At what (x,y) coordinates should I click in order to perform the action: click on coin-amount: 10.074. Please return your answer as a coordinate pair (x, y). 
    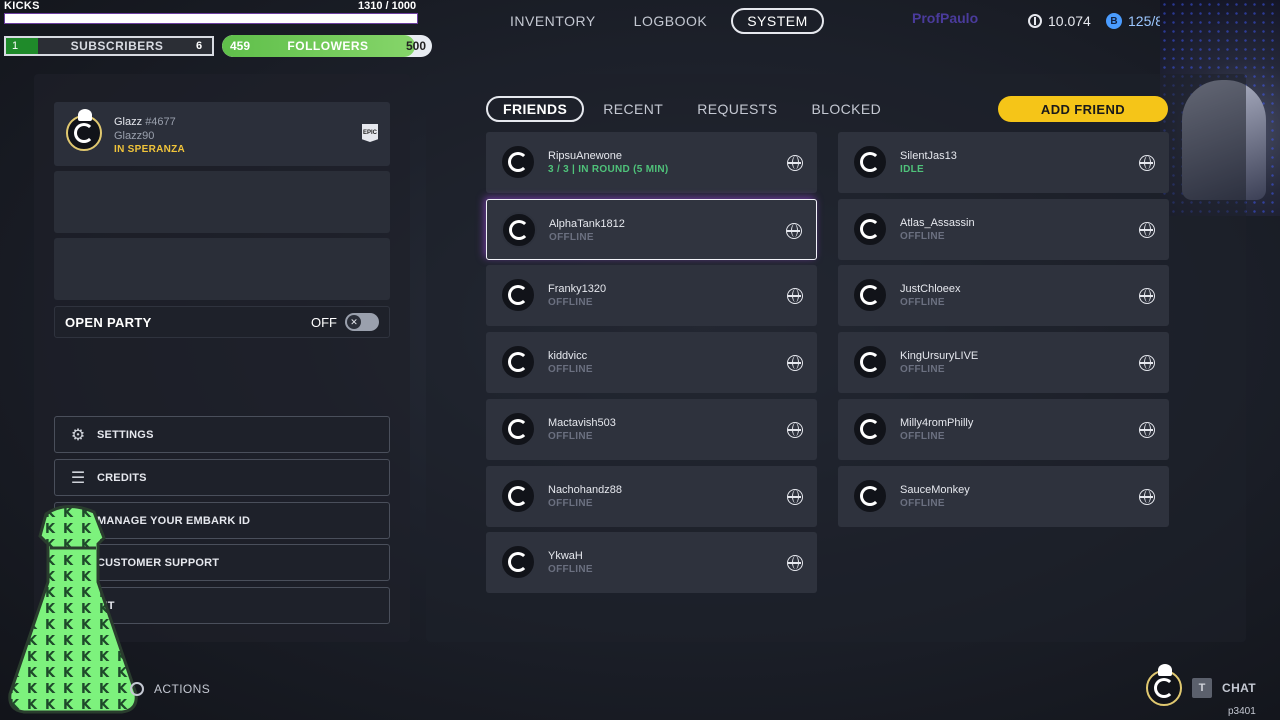
    Looking at the image, I should click on (1069, 21).